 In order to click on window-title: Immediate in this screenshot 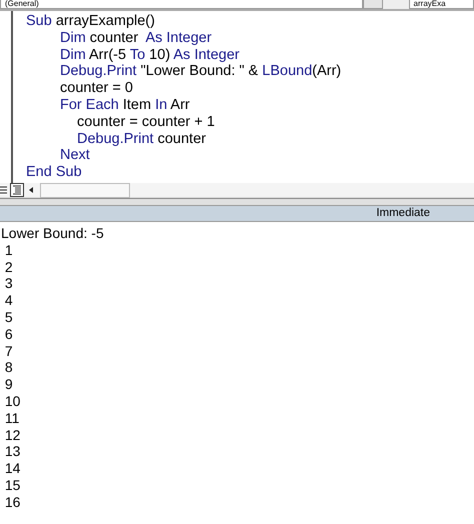, I will do `click(403, 213)`.